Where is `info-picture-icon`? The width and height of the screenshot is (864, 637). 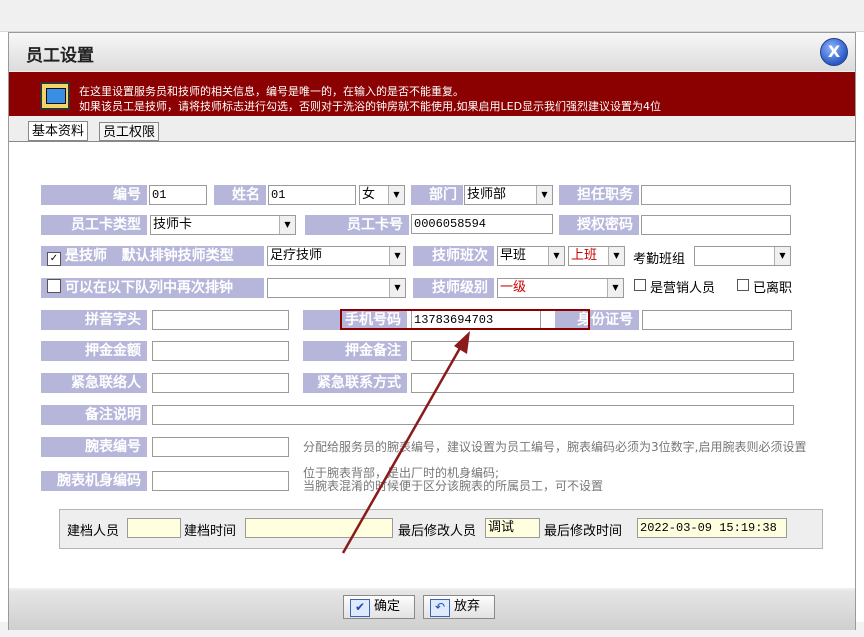
info-picture-icon is located at coordinates (55, 96).